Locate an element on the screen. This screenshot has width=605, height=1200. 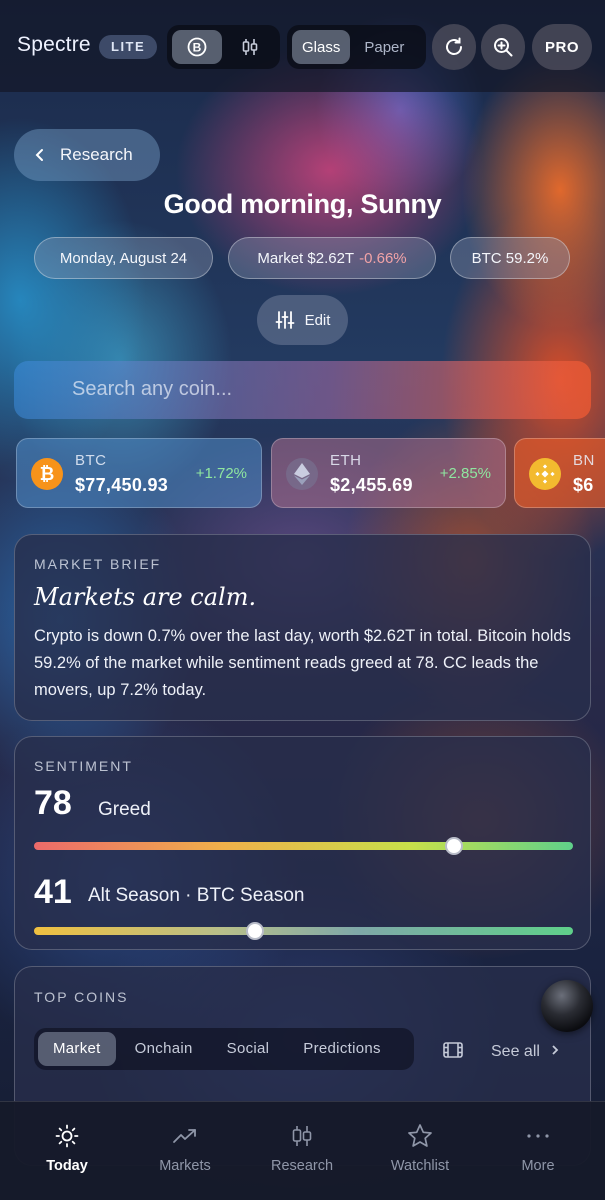
edit-button: Edit is located at coordinates (302, 320).